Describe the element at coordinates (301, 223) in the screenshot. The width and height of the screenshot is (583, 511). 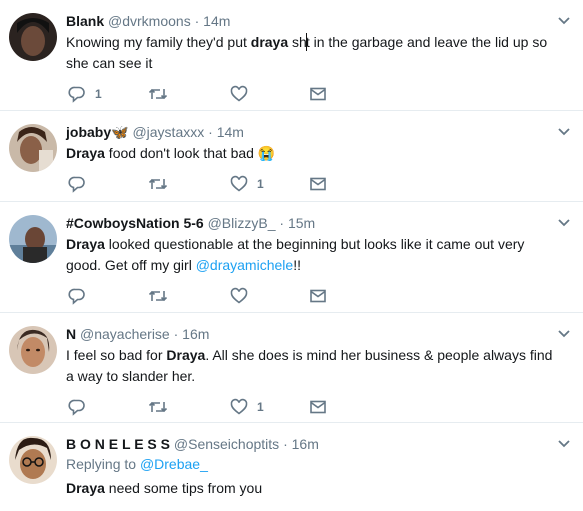
I see `timestamp: 15m` at that location.